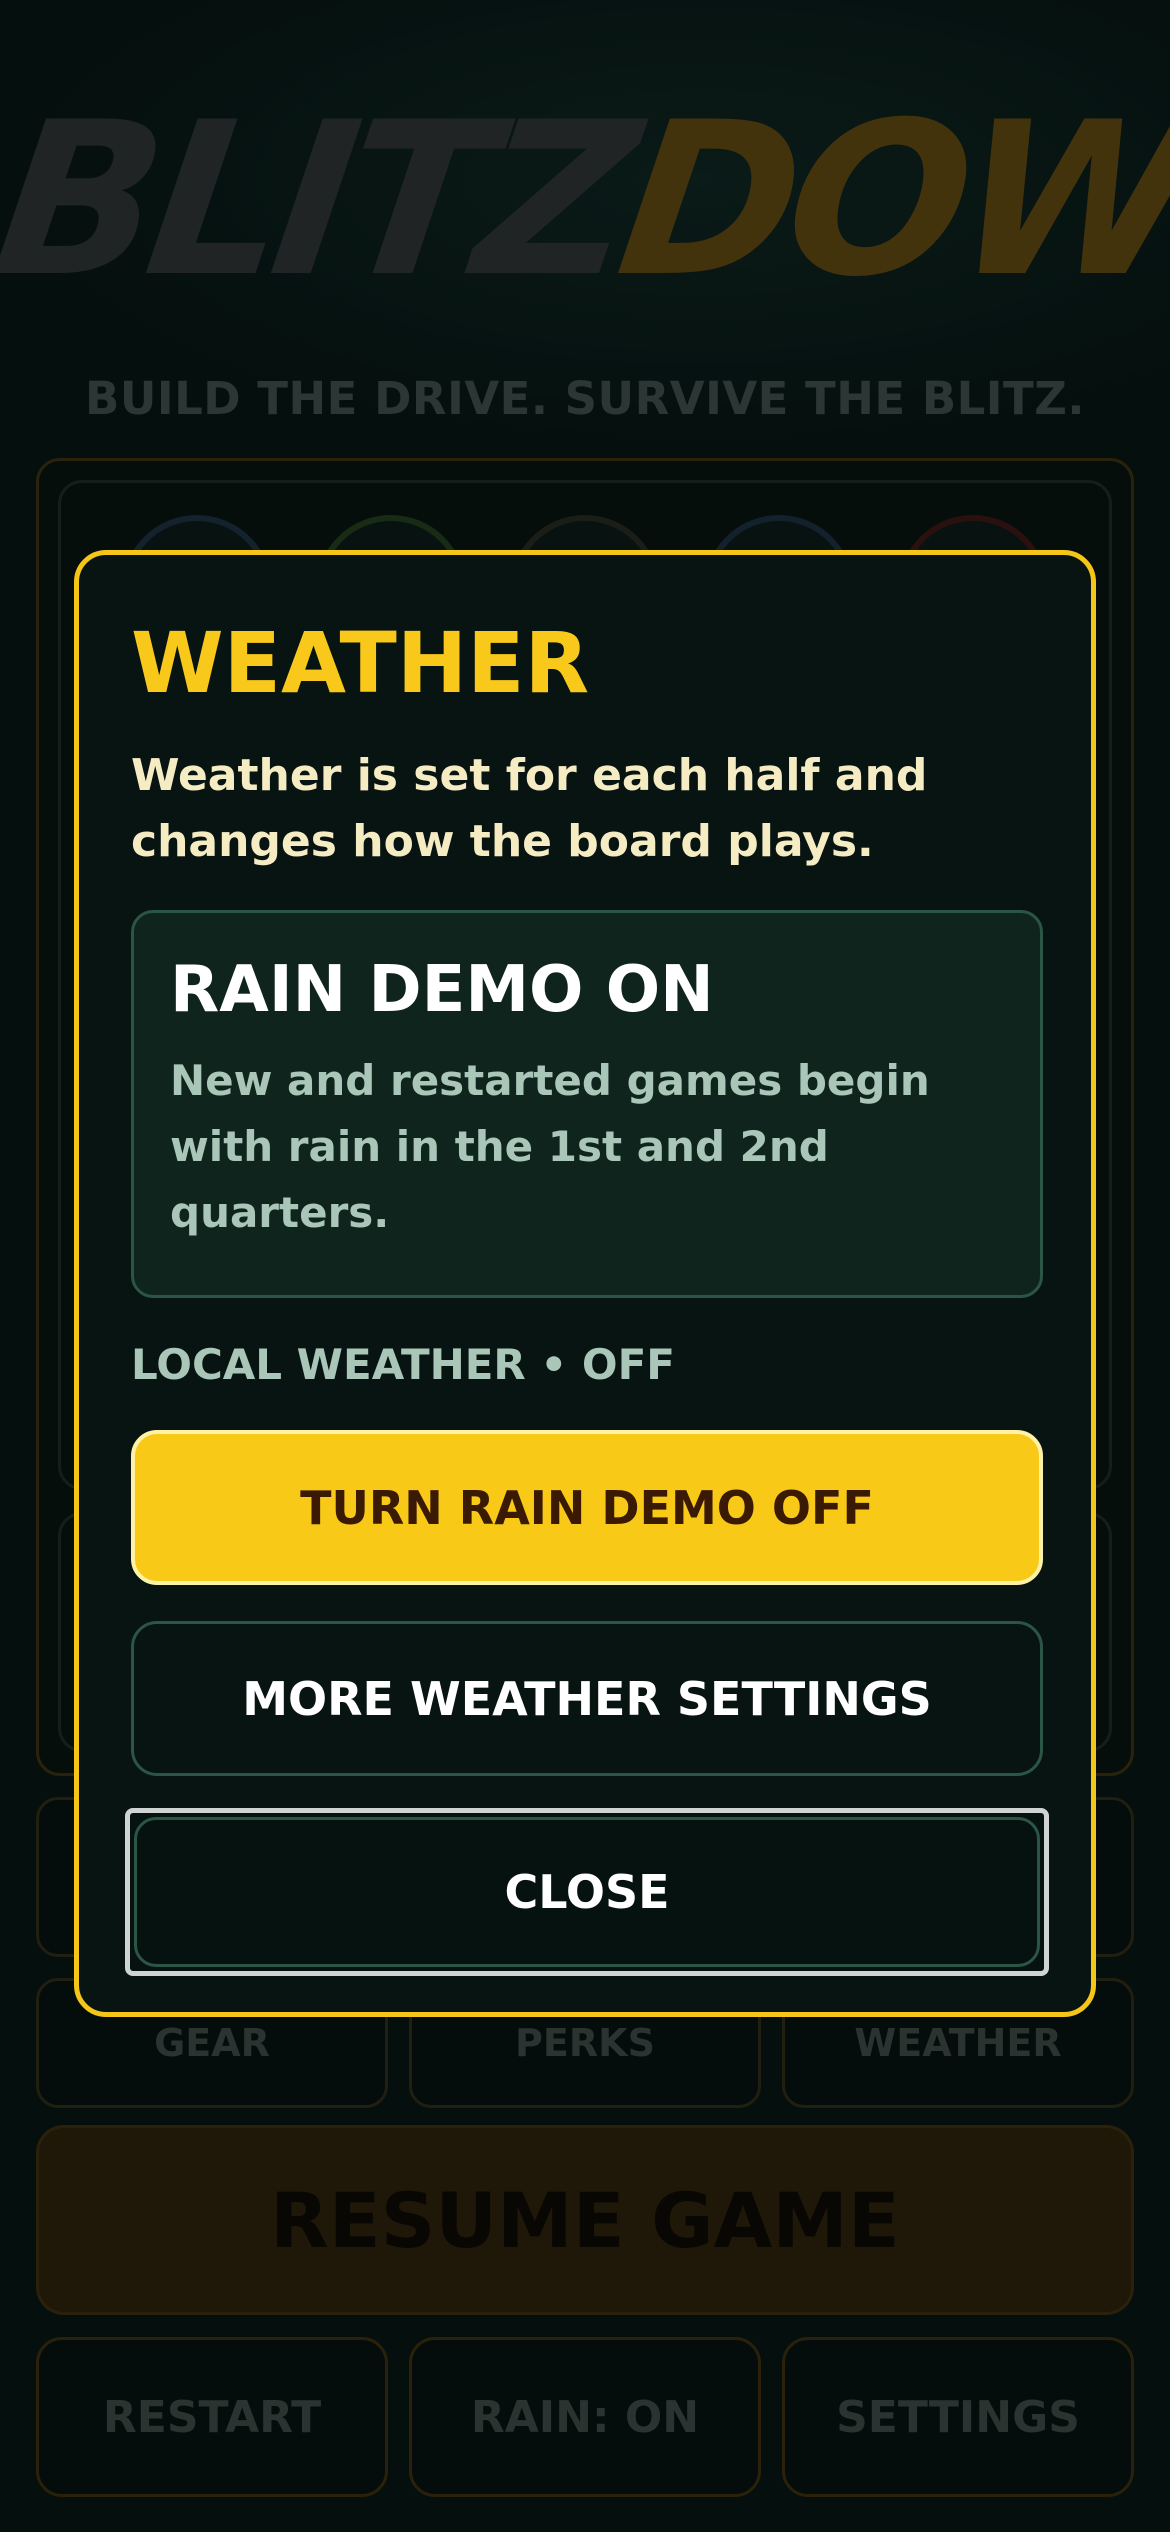 The height and width of the screenshot is (2532, 1170). Describe the element at coordinates (442, 990) in the screenshot. I see `rain-demo-title: RAIN DEMO ON` at that location.